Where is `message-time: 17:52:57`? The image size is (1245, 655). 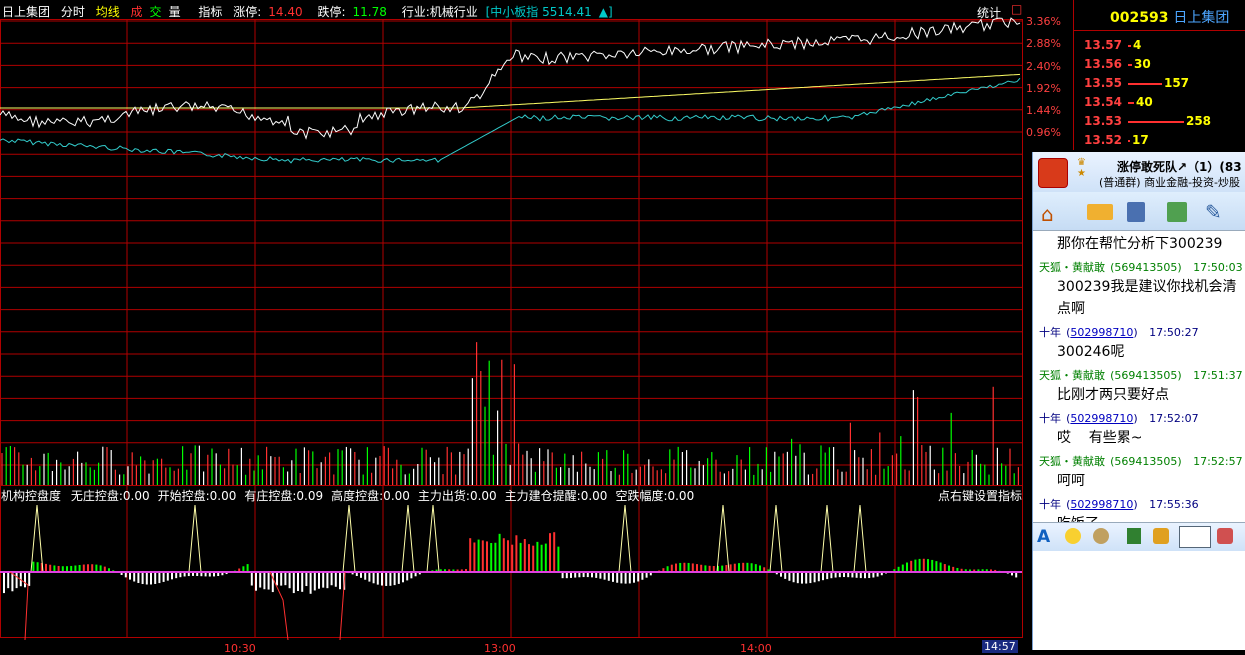 message-time: 17:52:57 is located at coordinates (1216, 461).